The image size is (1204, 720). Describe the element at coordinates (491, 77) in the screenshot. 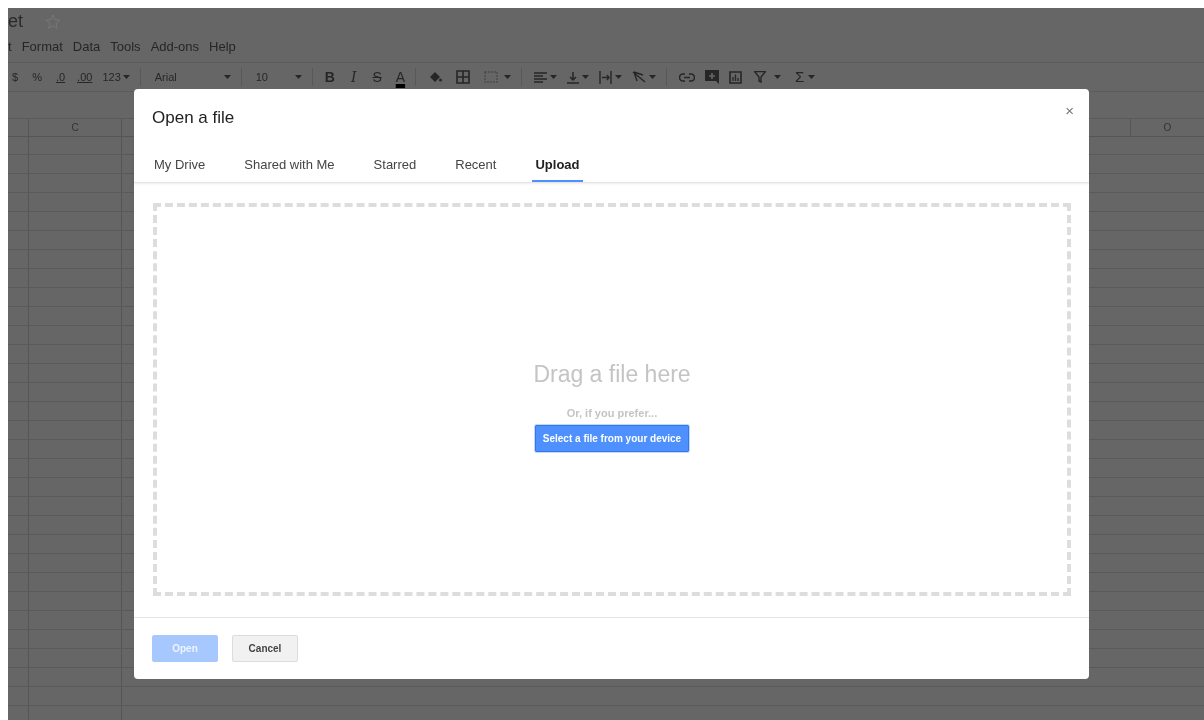

I see `merge-cells-icon` at that location.